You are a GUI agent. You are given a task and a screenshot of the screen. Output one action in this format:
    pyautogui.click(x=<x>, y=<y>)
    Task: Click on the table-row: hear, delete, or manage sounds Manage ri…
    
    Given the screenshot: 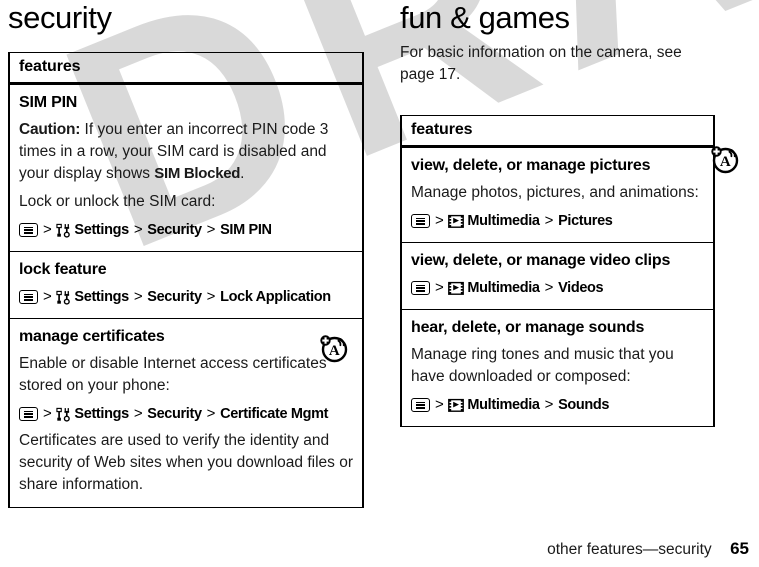 What is the action you would take?
    pyautogui.click(x=557, y=368)
    